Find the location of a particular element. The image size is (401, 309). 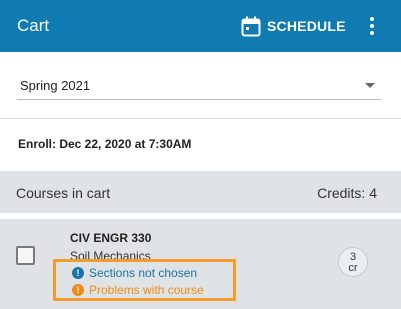

more-vert-icon is located at coordinates (372, 26).